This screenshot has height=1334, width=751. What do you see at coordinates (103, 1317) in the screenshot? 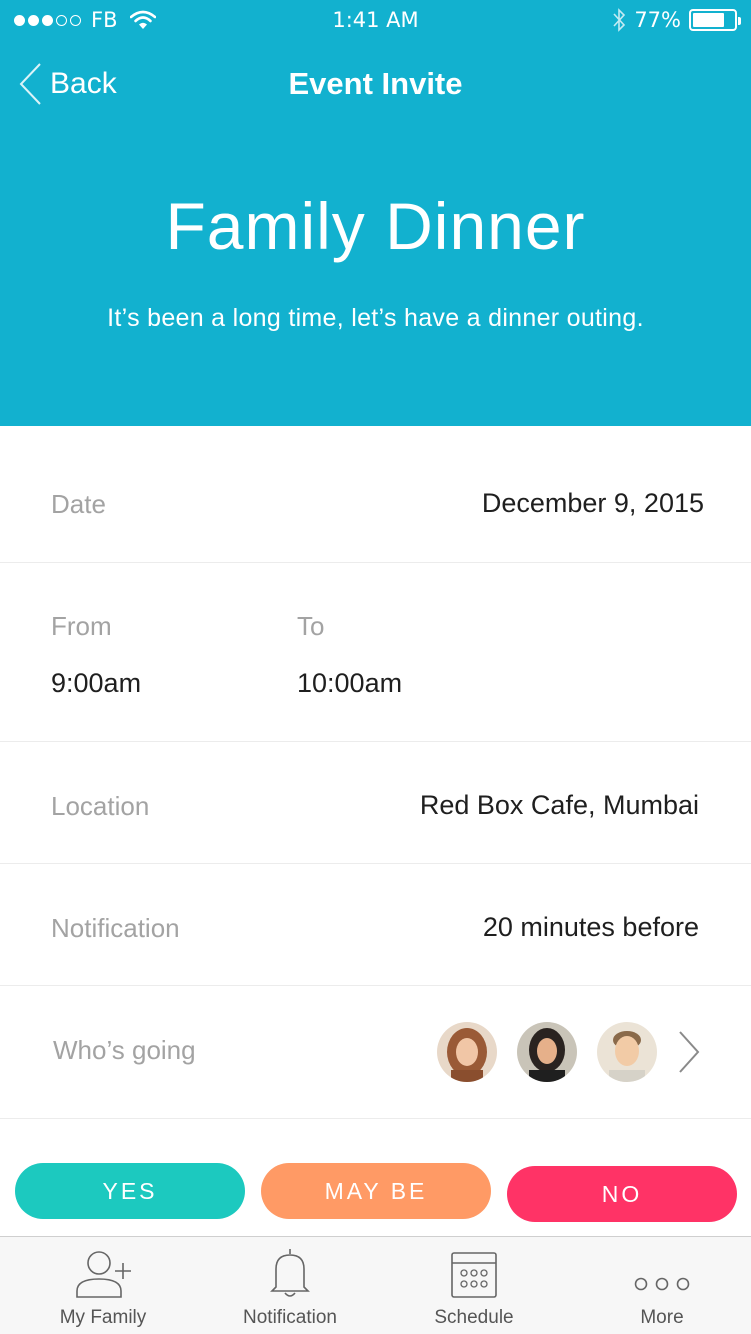
I see `tab-label: My Family` at bounding box center [103, 1317].